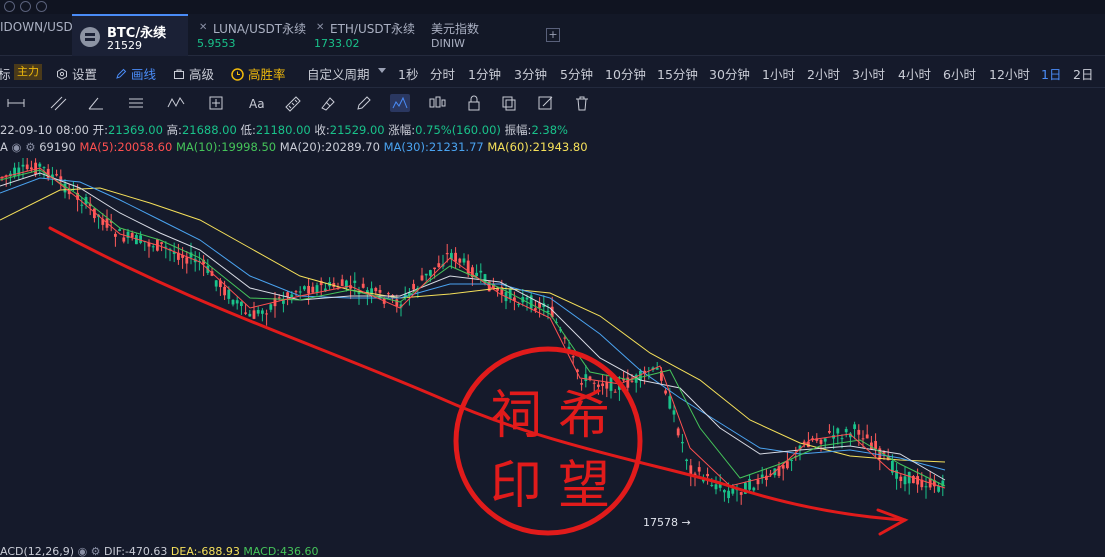 The height and width of the screenshot is (557, 1105). What do you see at coordinates (778, 73) in the screenshot?
I see `interval-1h: 1小时` at bounding box center [778, 73].